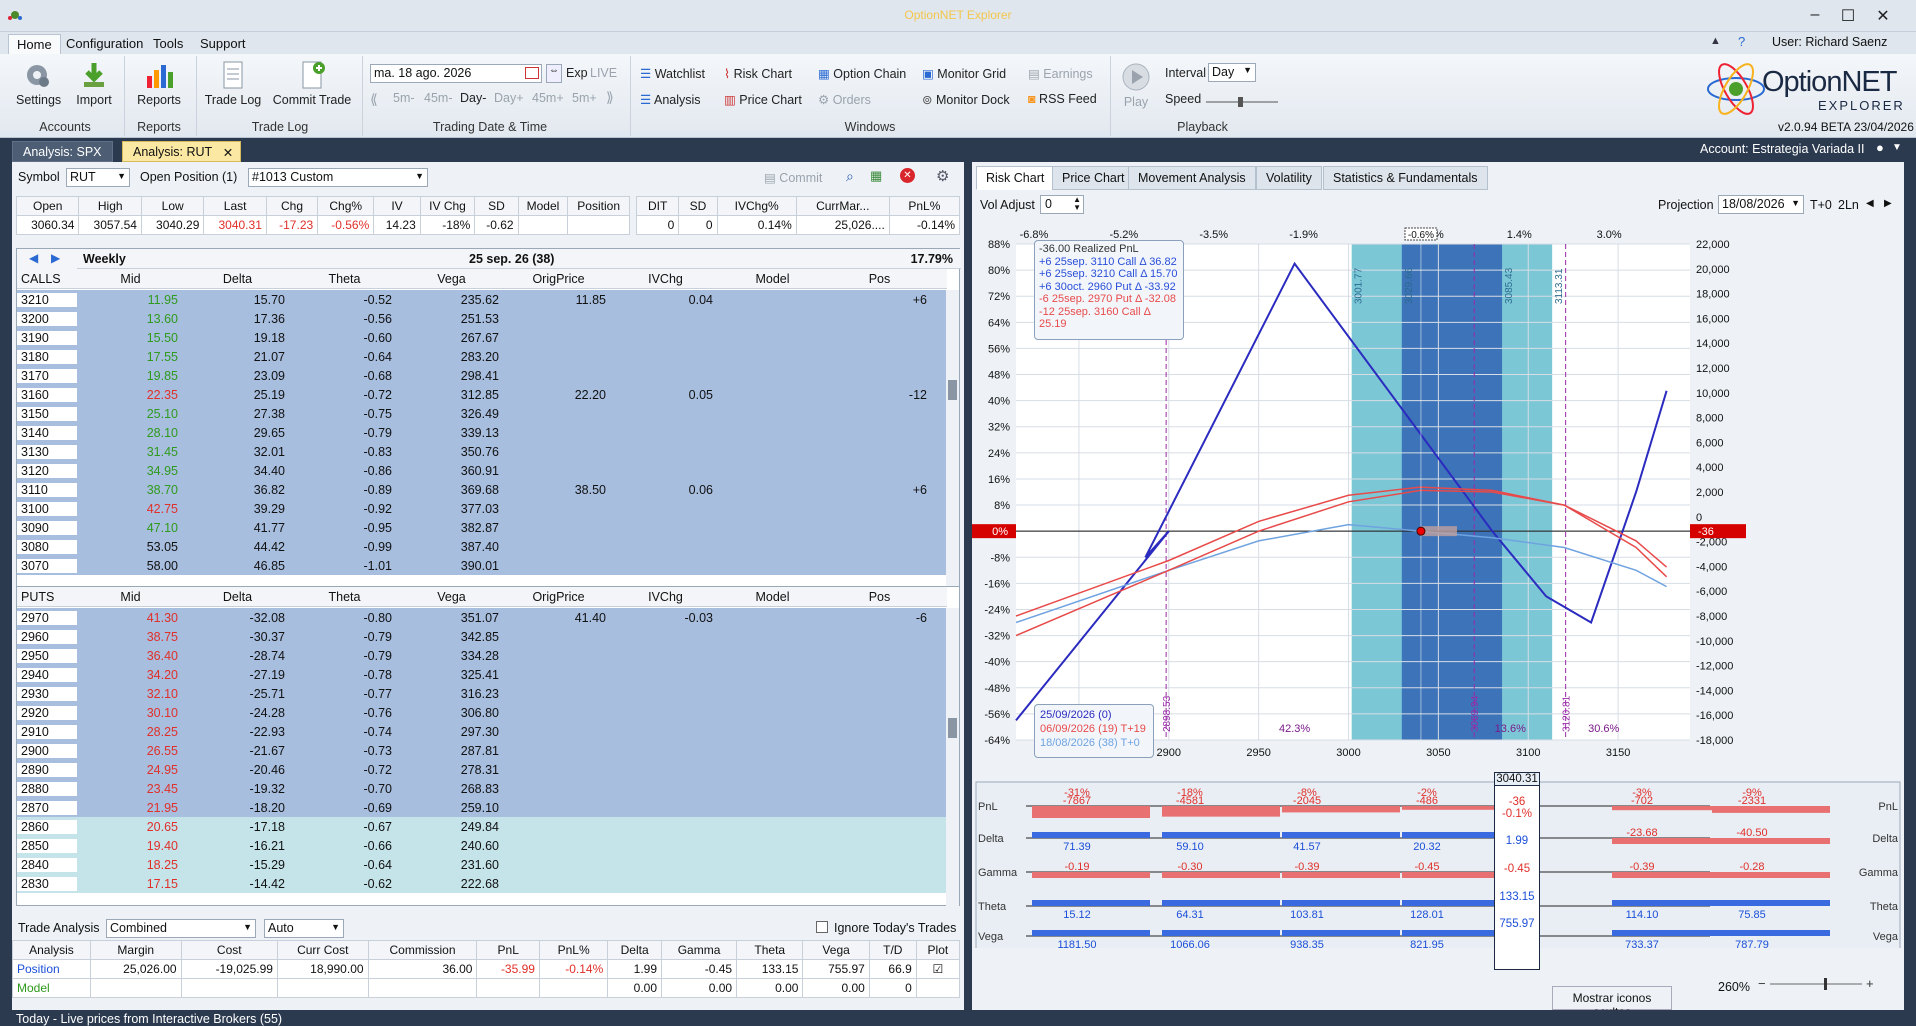  What do you see at coordinates (482, 864) in the screenshot?
I see `chain-row: 2840 18.25 -15.29 -0.64 231.60` at bounding box center [482, 864].